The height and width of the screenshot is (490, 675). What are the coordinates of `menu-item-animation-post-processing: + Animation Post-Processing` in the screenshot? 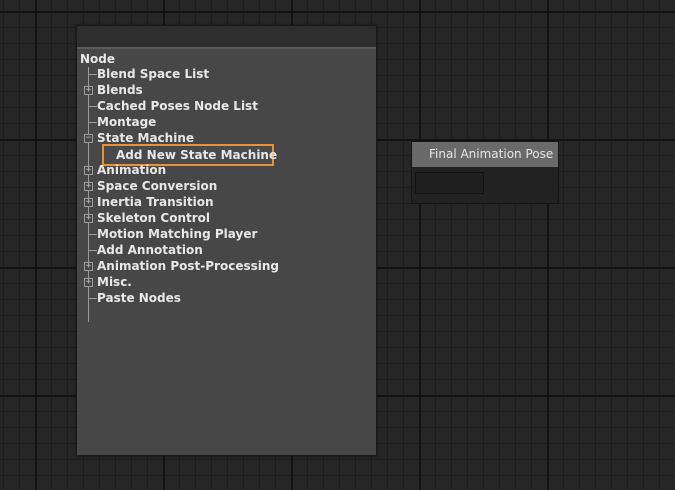 It's located at (226, 266).